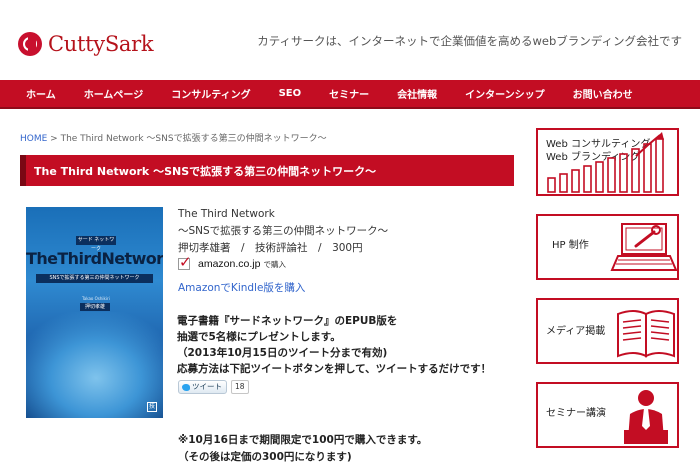  What do you see at coordinates (350, 108) in the screenshot?
I see `nav-divider` at bounding box center [350, 108].